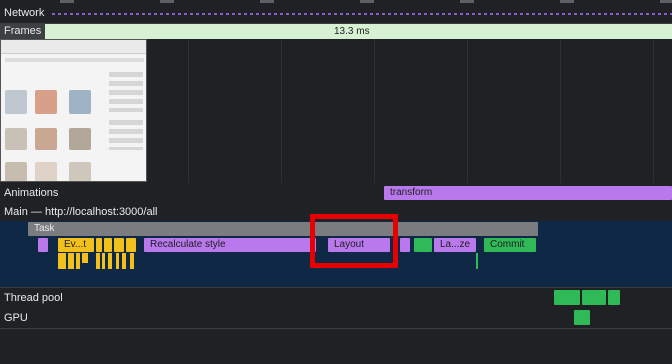 The width and height of the screenshot is (672, 364). What do you see at coordinates (230, 245) in the screenshot?
I see `recalculate-style-bar: Recalculate style` at bounding box center [230, 245].